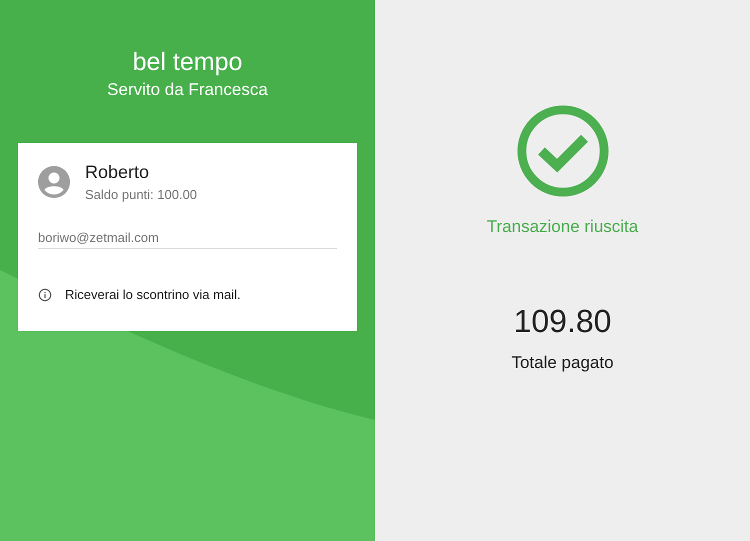  I want to click on status-text: Transazione riuscita, so click(562, 227).